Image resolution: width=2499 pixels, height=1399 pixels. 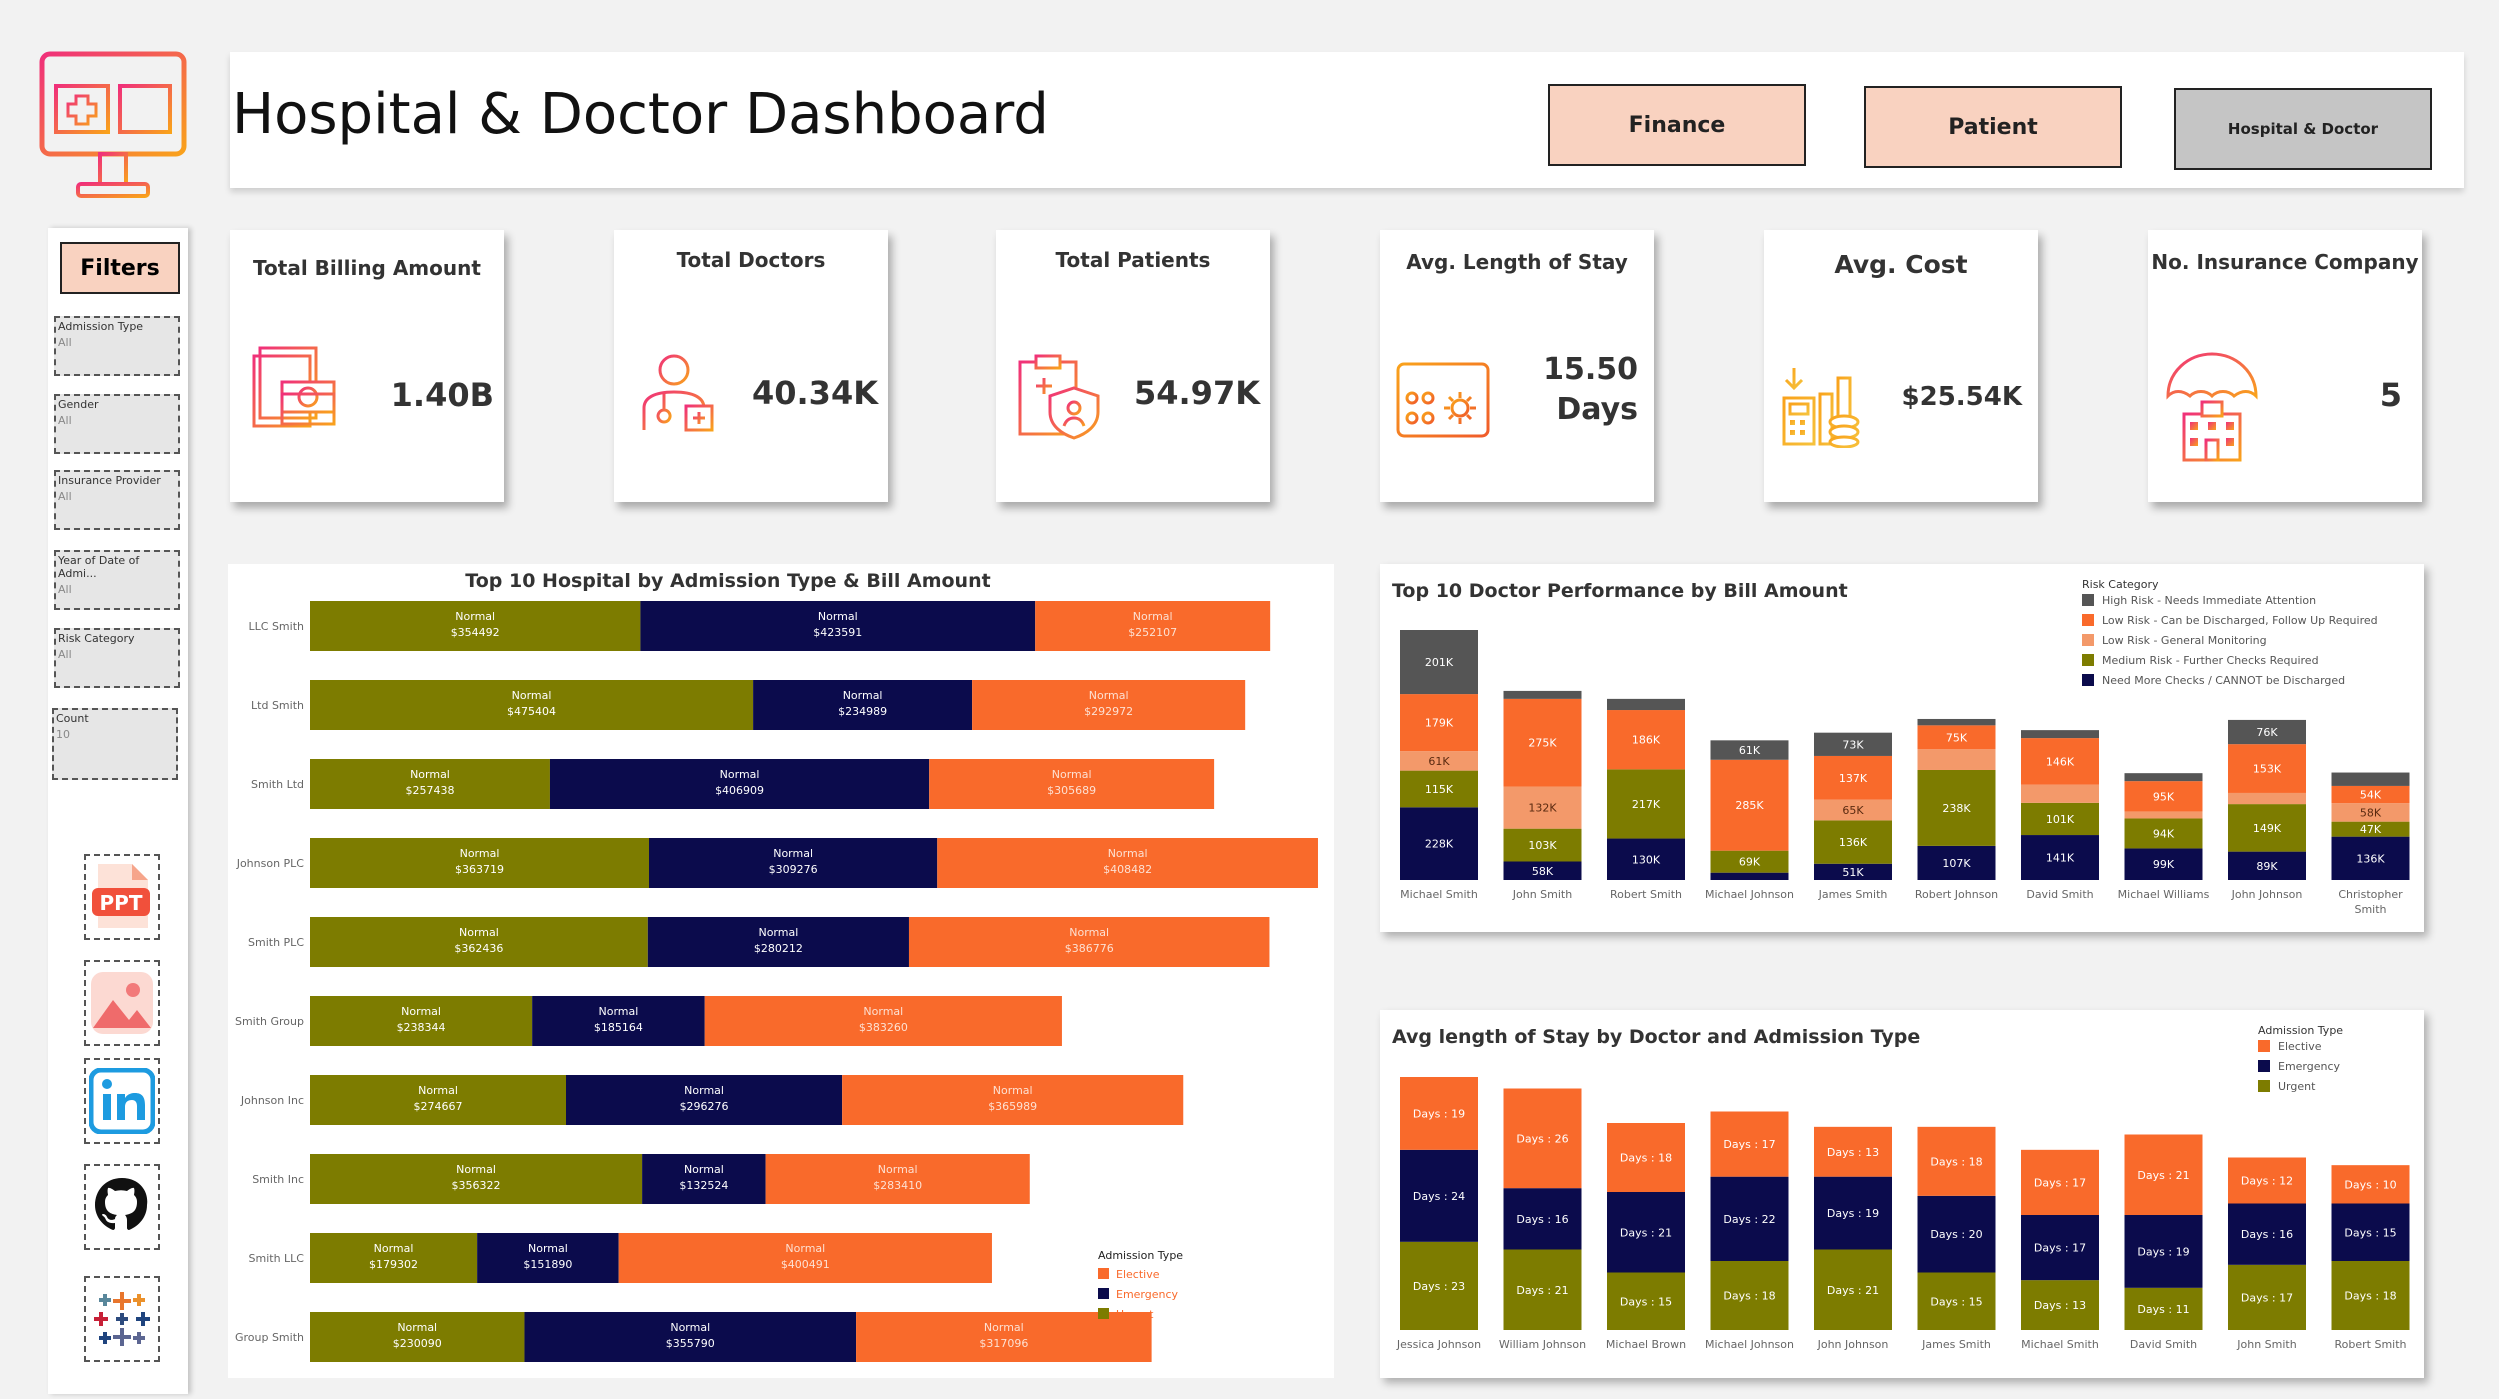 What do you see at coordinates (2060, 819) in the screenshot?
I see `doctor-bar-value-label: 101K` at bounding box center [2060, 819].